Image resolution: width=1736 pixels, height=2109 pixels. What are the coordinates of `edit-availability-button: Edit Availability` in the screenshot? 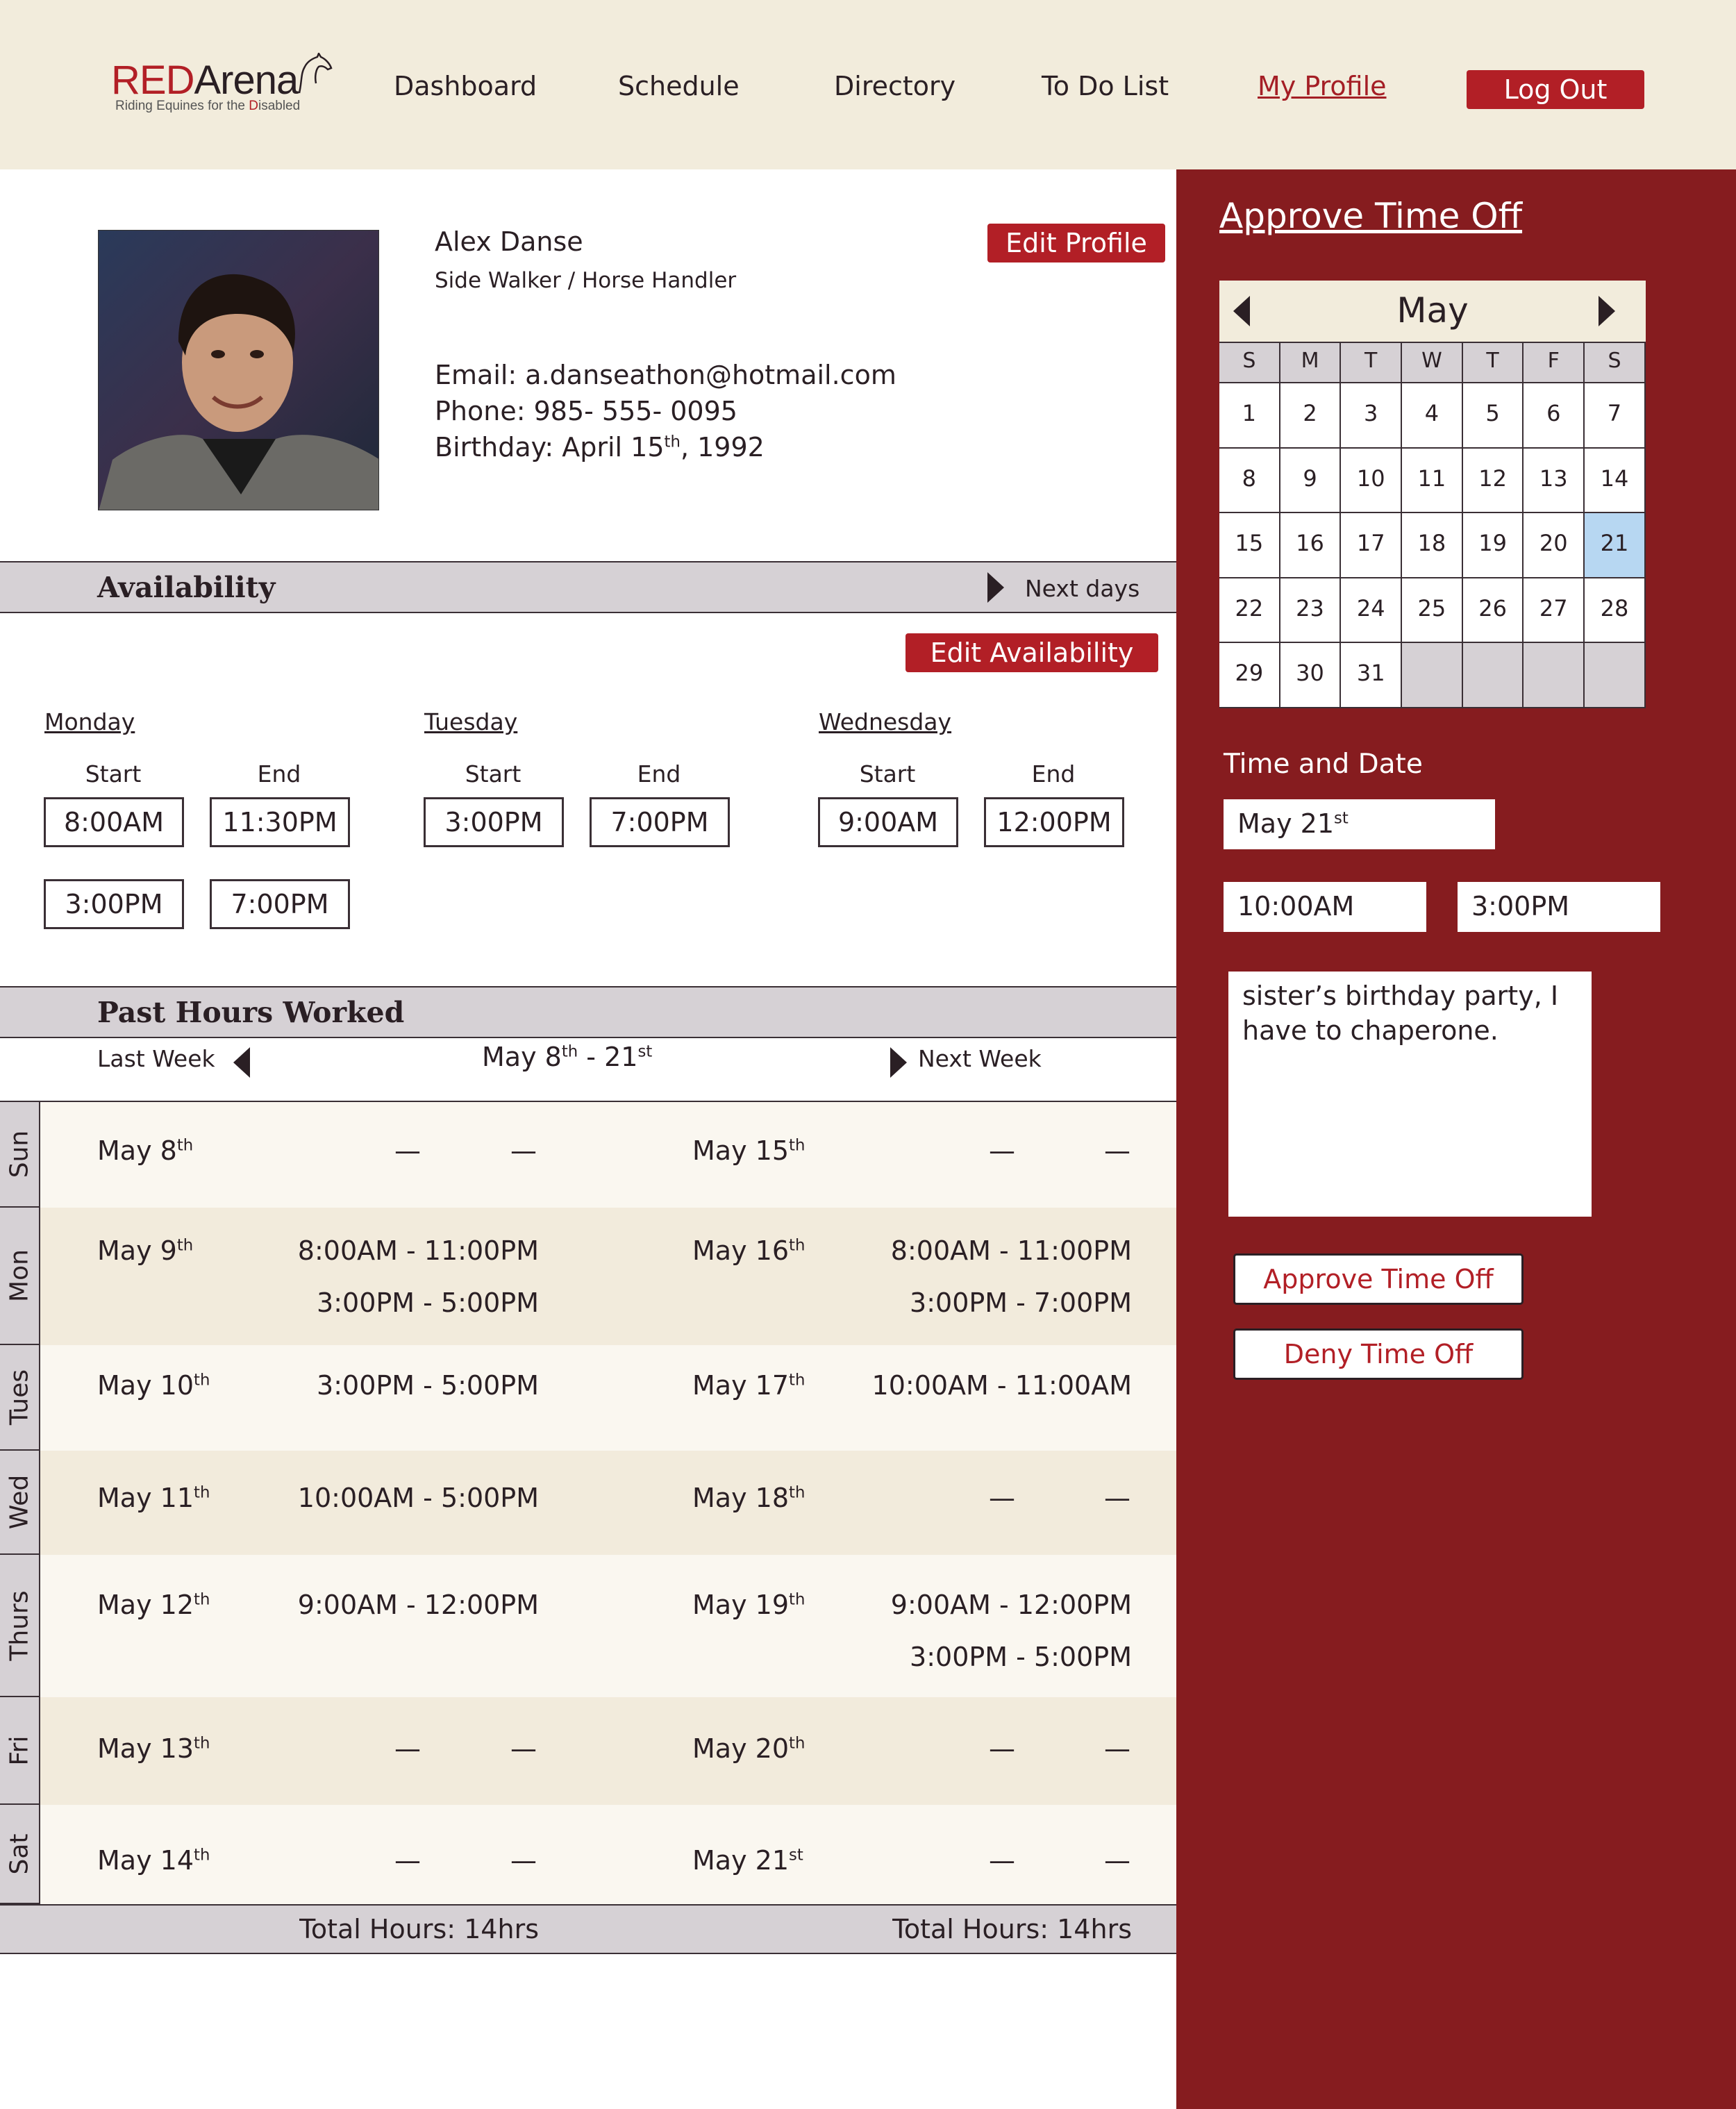 It's located at (1031, 652).